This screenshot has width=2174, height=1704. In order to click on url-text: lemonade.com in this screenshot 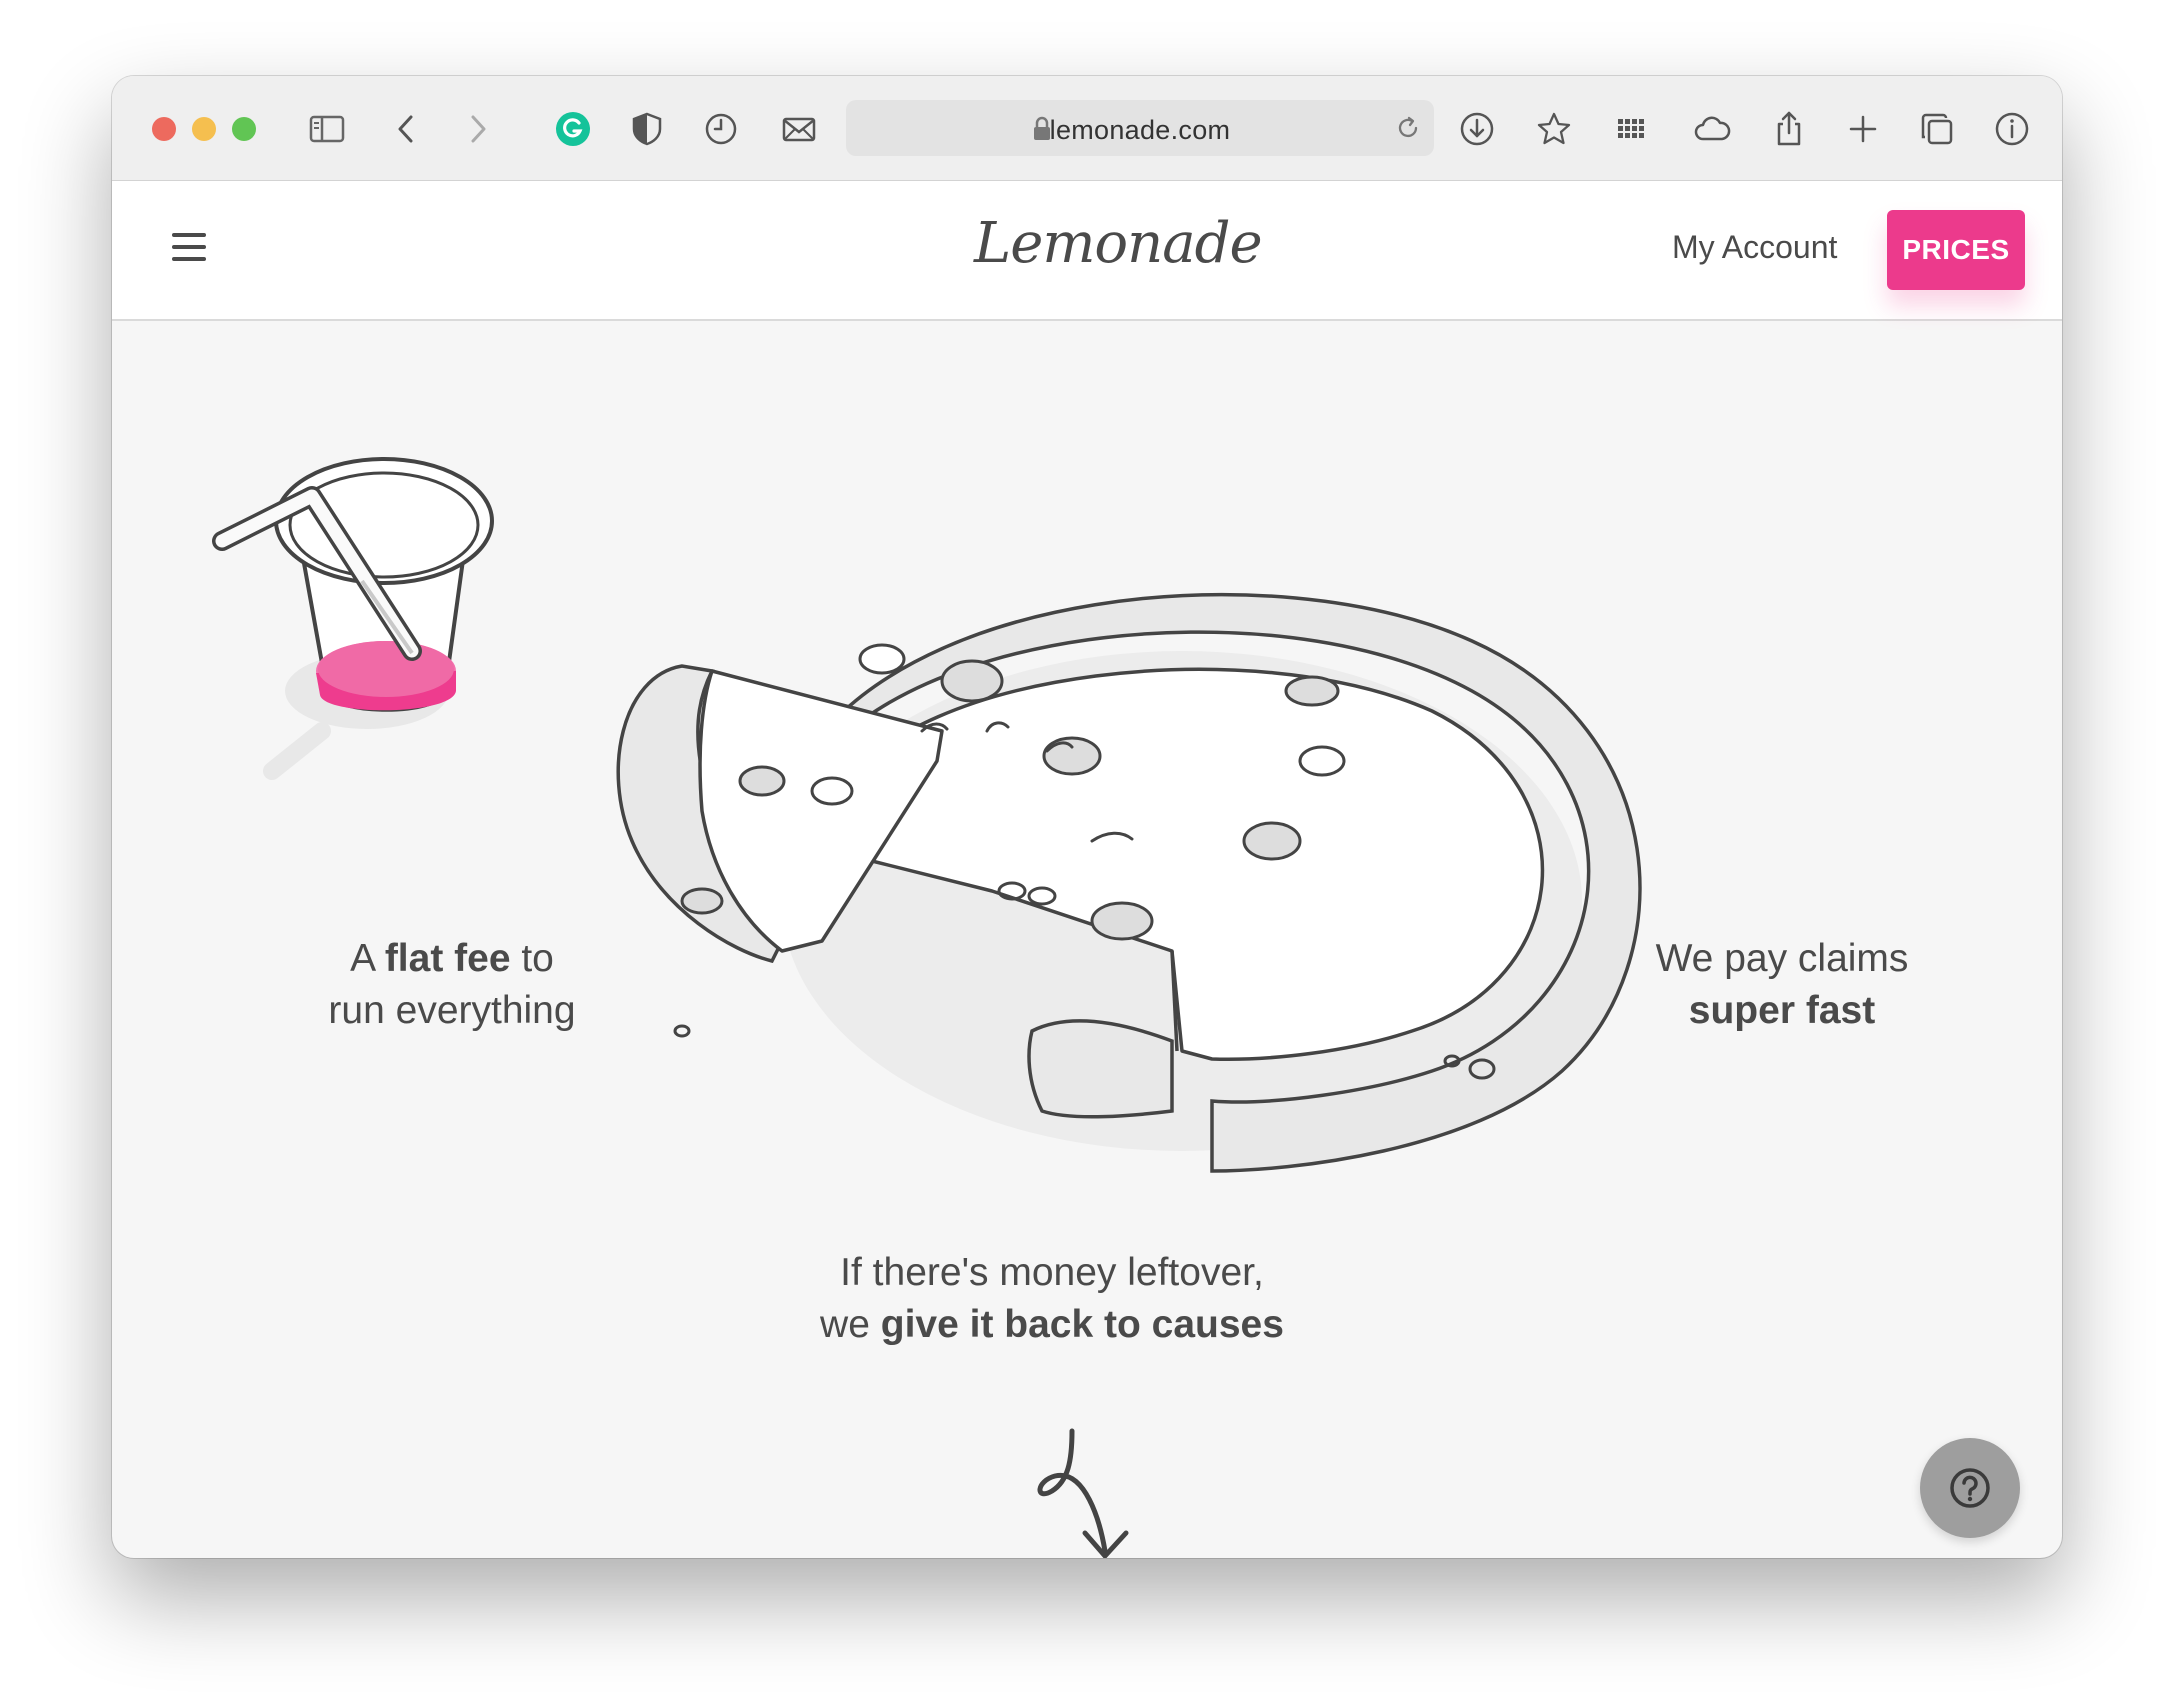, I will do `click(1140, 130)`.